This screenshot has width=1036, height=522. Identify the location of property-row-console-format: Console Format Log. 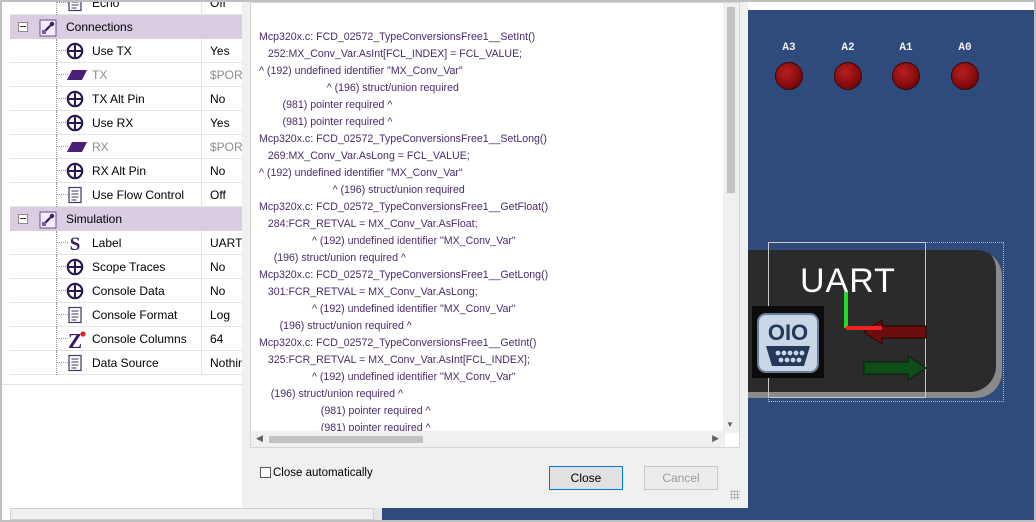
(127, 315).